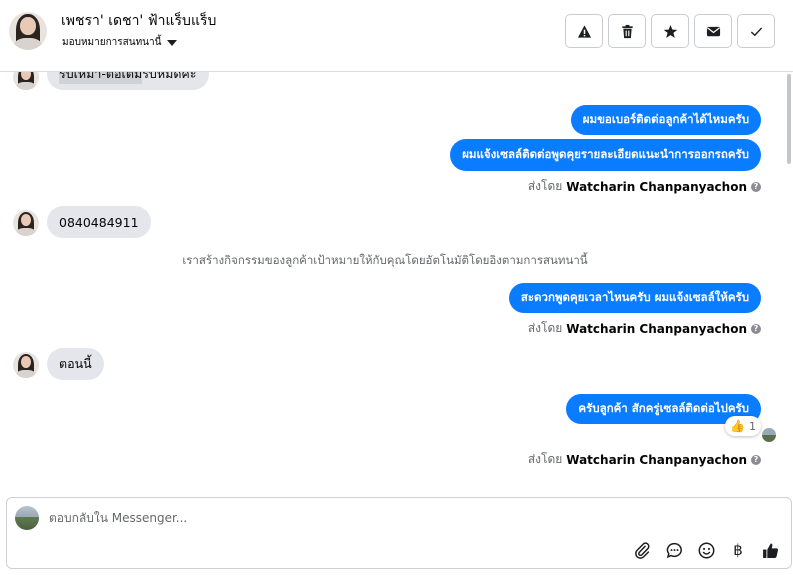 The width and height of the screenshot is (793, 575). What do you see at coordinates (27, 518) in the screenshot?
I see `page-avatar` at bounding box center [27, 518].